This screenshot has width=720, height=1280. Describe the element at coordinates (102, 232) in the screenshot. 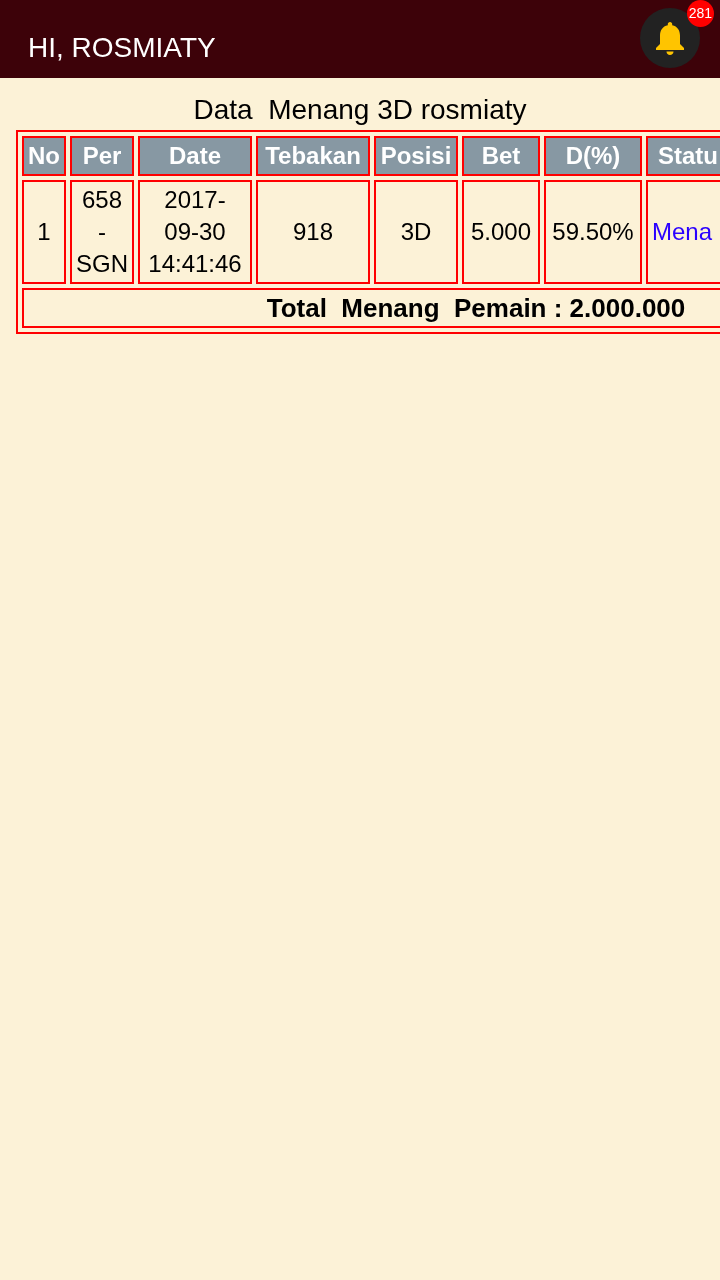

I see `table-cell: 658 - SGN` at that location.